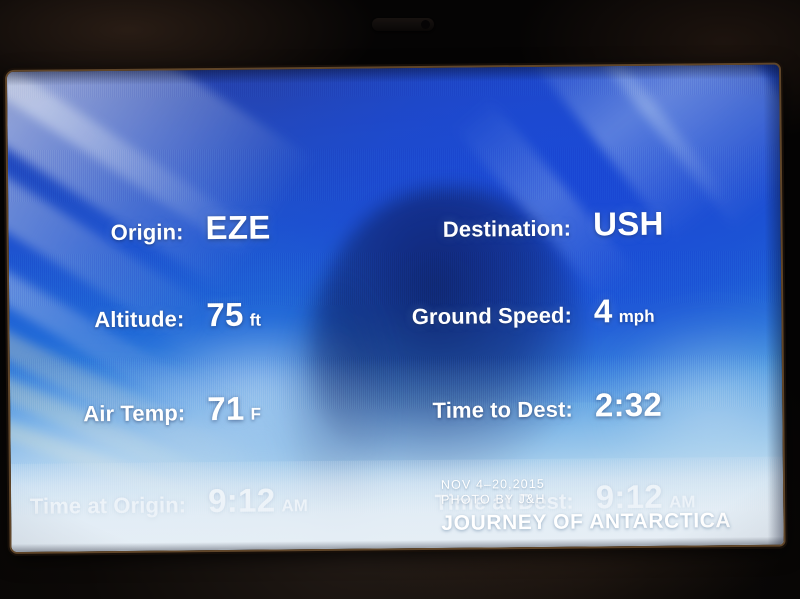 This screenshot has width=800, height=599. What do you see at coordinates (225, 314) in the screenshot?
I see `field-altitude-value: 75` at bounding box center [225, 314].